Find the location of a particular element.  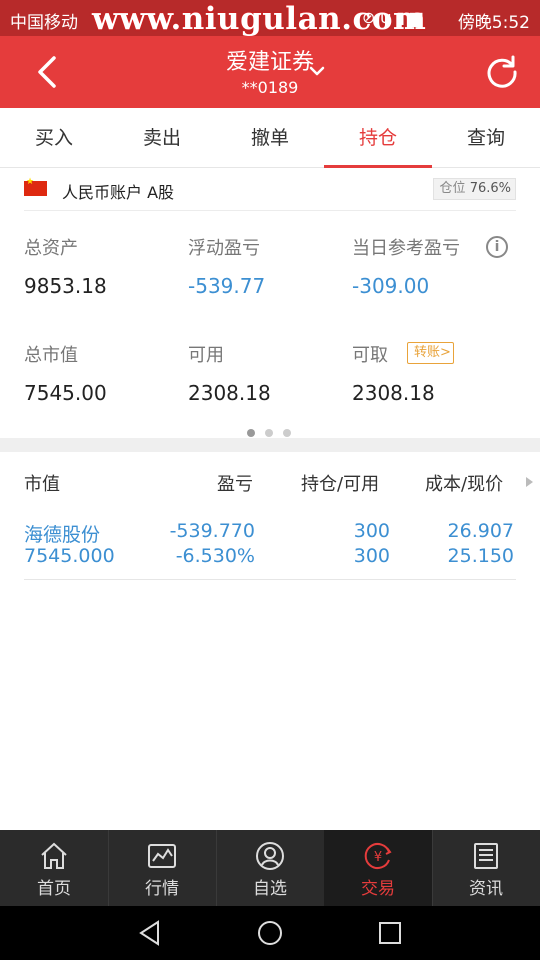

nav-home: 首页 is located at coordinates (54, 868).